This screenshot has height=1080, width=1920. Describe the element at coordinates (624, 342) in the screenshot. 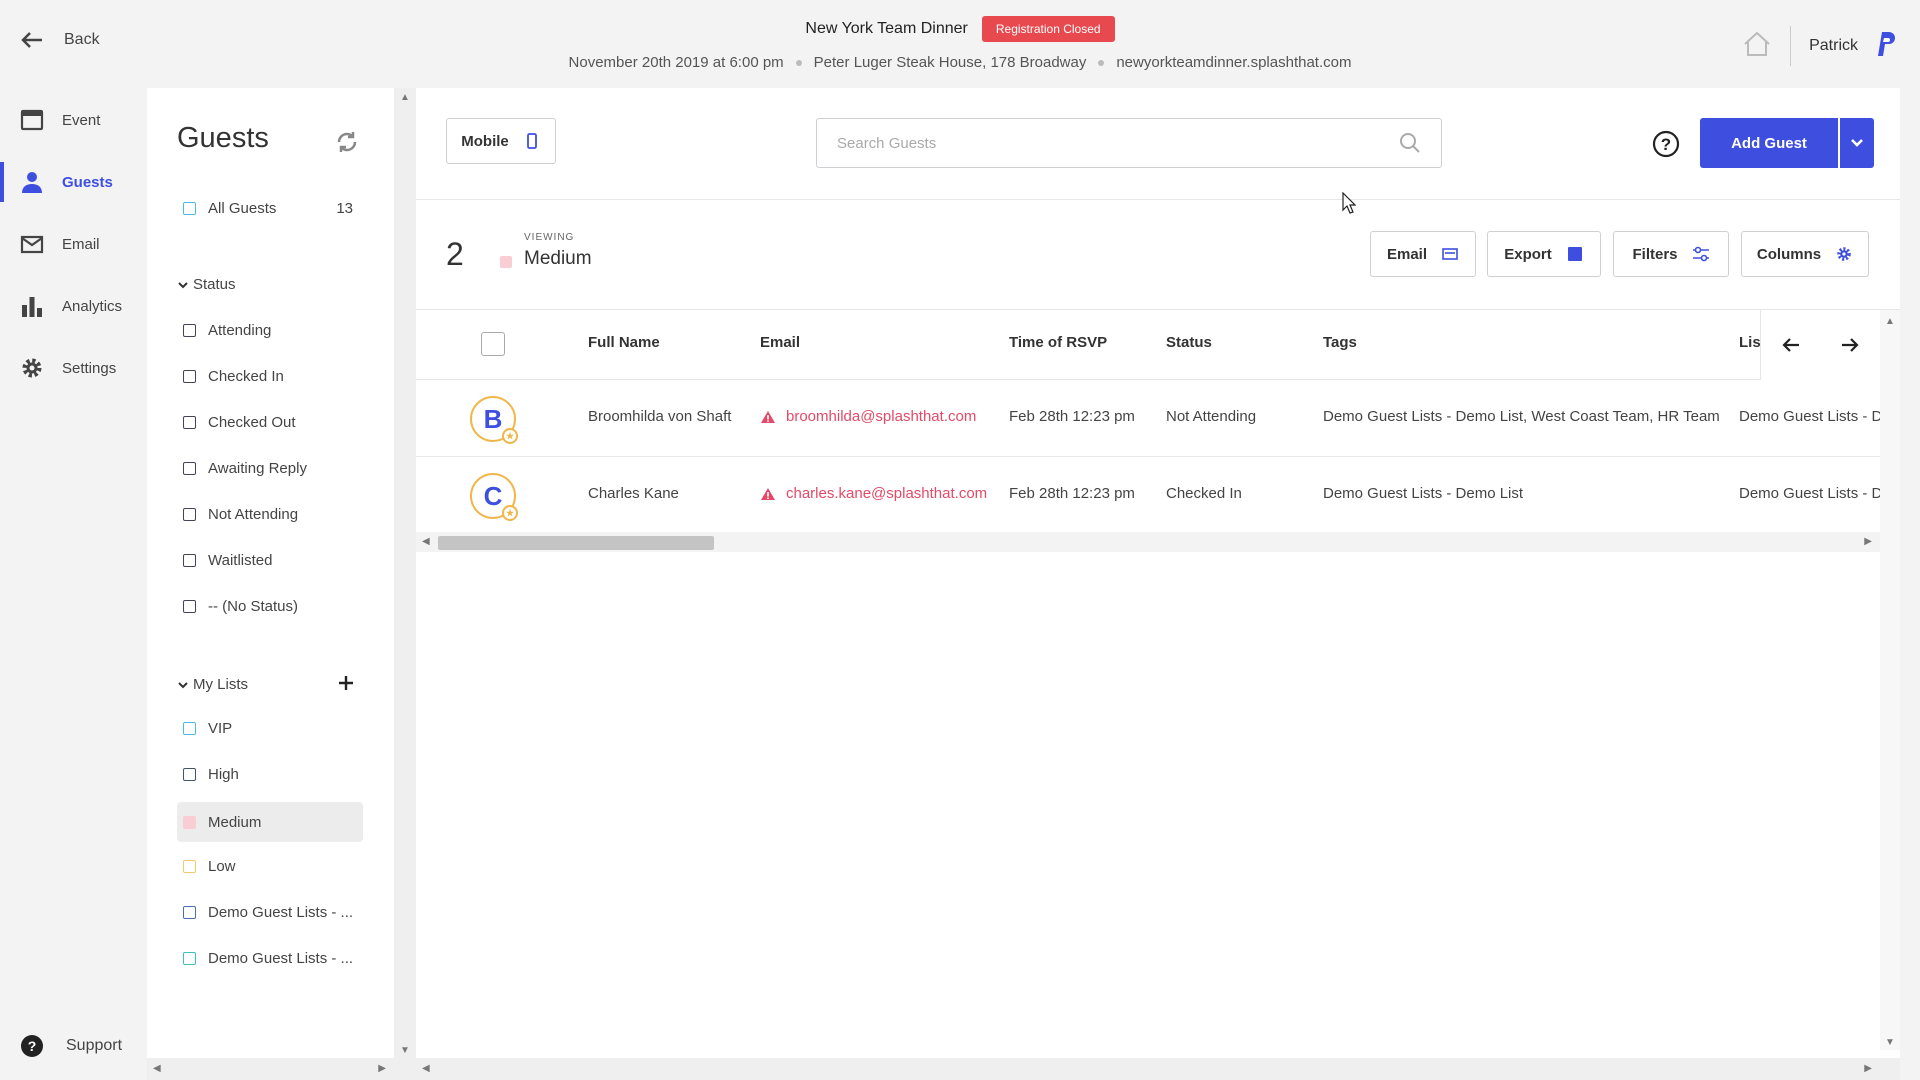

I see `column-header-full-name: Full Name` at that location.